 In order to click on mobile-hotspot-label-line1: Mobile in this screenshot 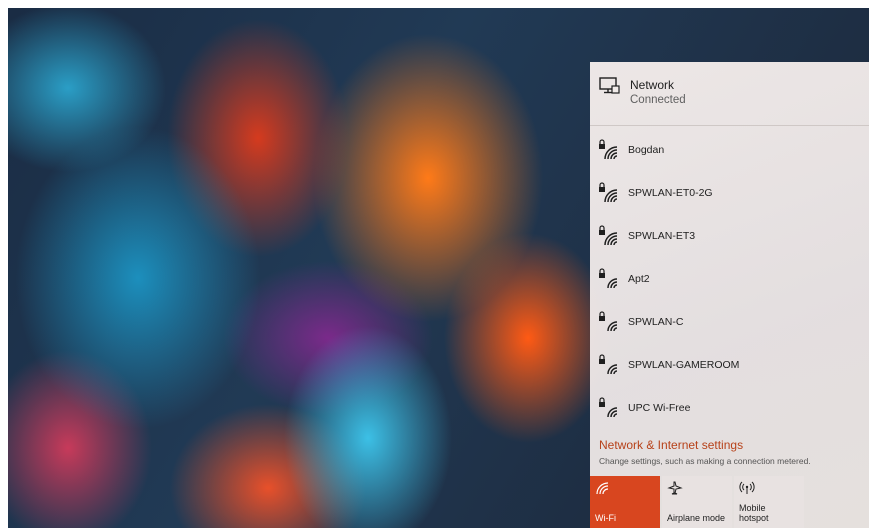, I will do `click(752, 508)`.